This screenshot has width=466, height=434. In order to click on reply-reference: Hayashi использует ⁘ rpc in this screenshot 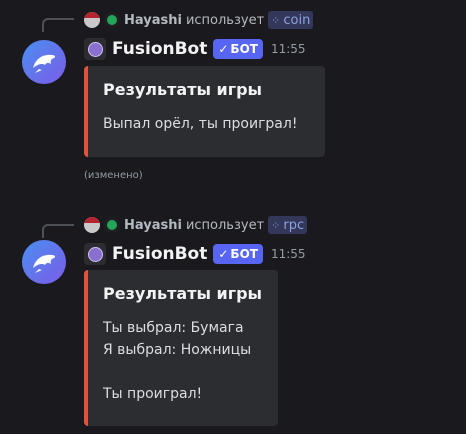, I will do `click(196, 225)`.